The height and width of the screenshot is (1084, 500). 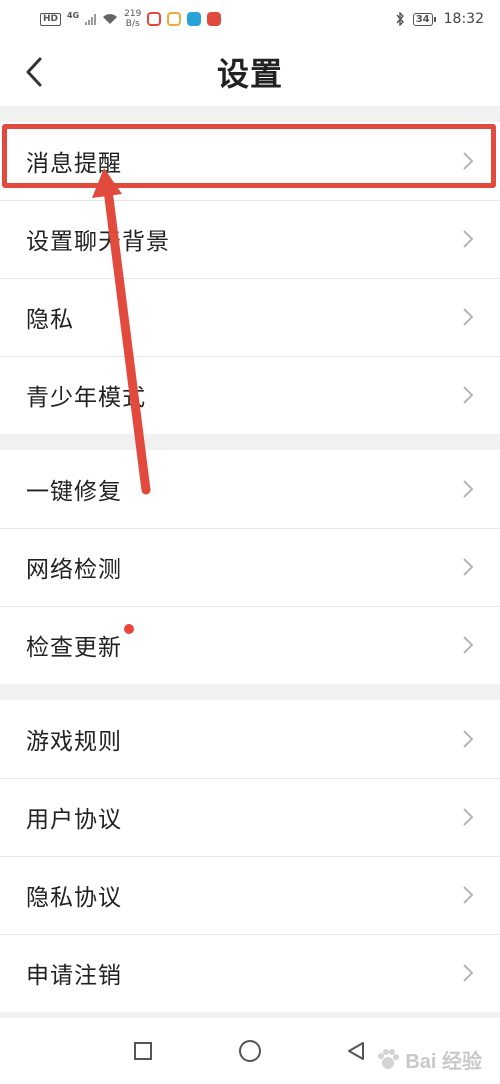 I want to click on settings-item-label: 青少年模式, so click(x=86, y=398).